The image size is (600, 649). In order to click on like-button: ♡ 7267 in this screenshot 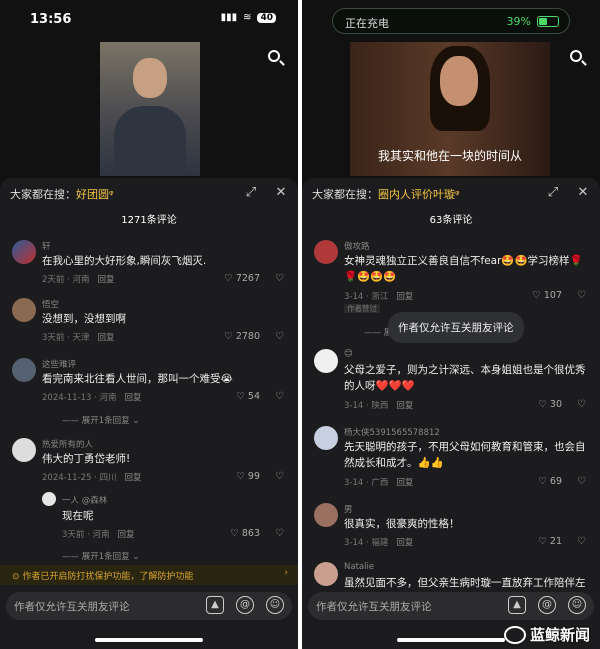, I will do `click(242, 278)`.